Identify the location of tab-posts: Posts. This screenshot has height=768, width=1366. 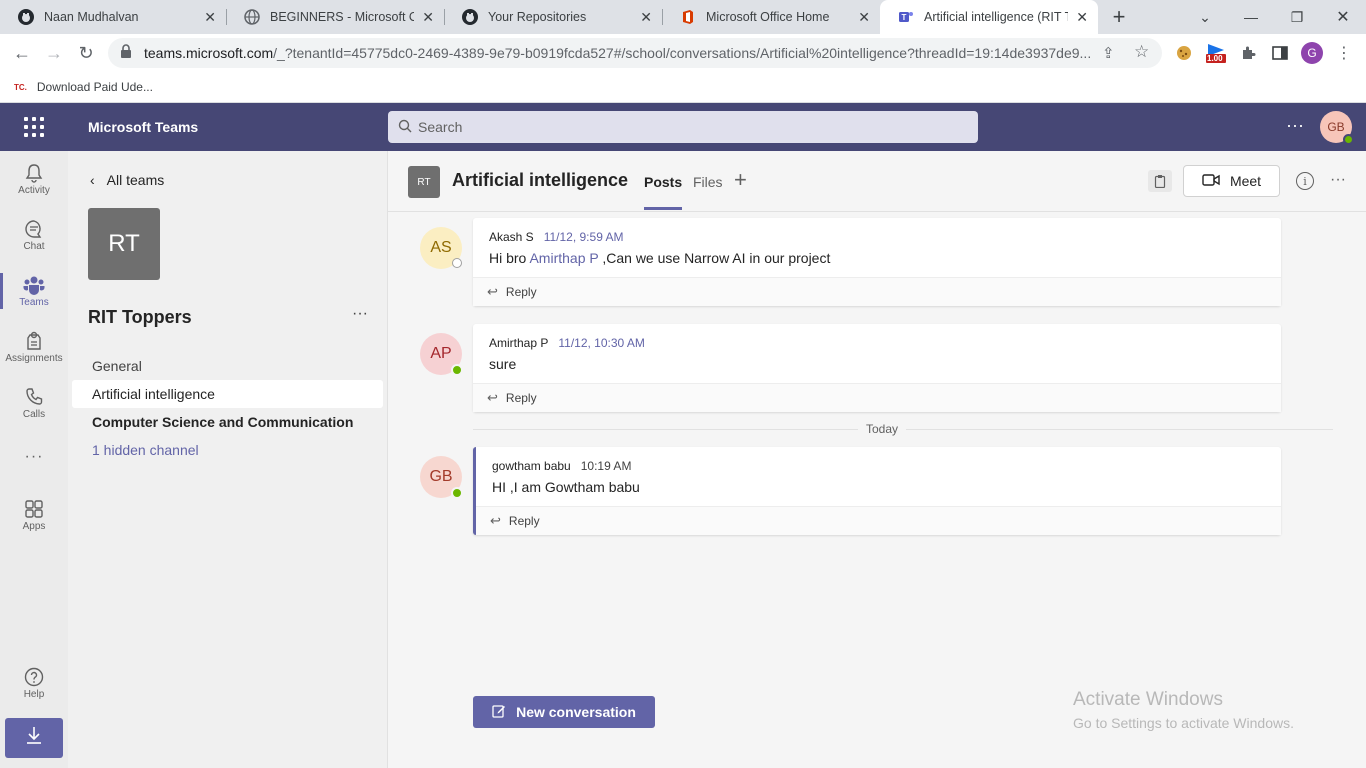
(663, 192).